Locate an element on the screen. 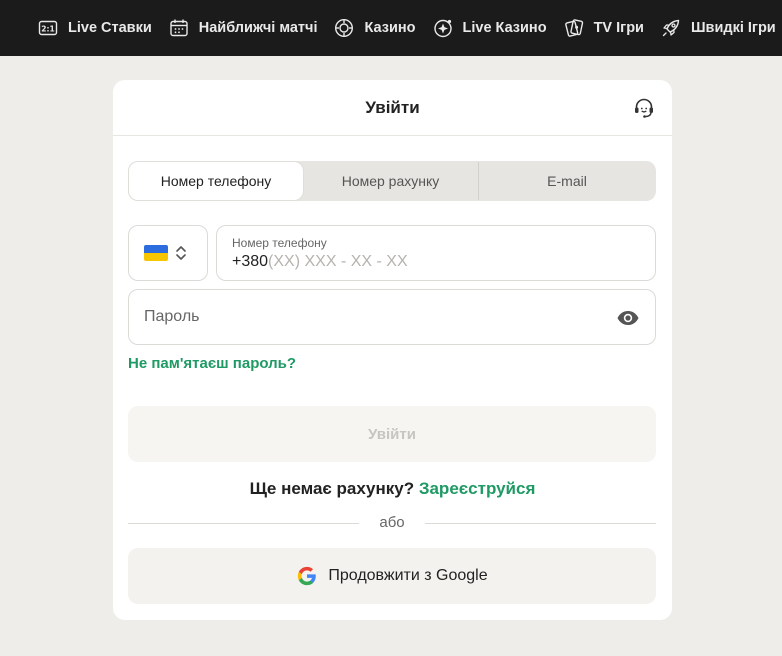 This screenshot has width=782, height=656. nav-item-fast-games: Швидкі Ігри is located at coordinates (718, 28).